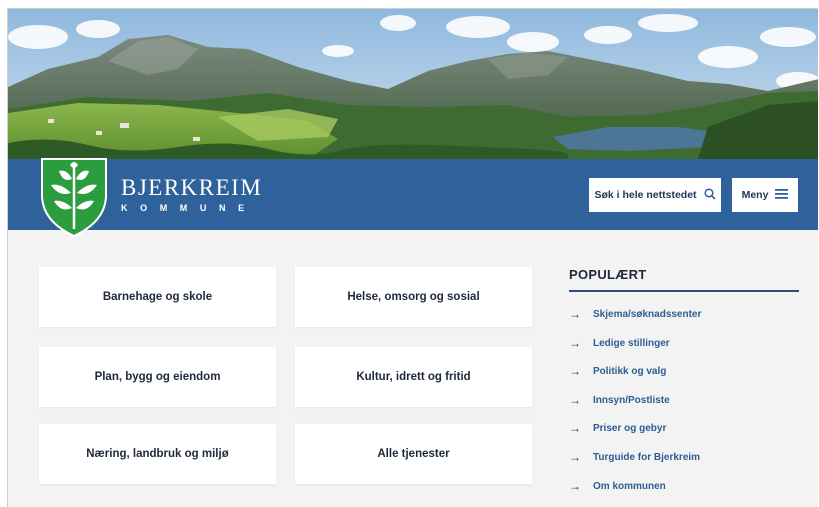 This screenshot has width=819, height=507. Describe the element at coordinates (647, 457) in the screenshot. I see `popular-link-label: Turguide for Bjerkreim` at that location.